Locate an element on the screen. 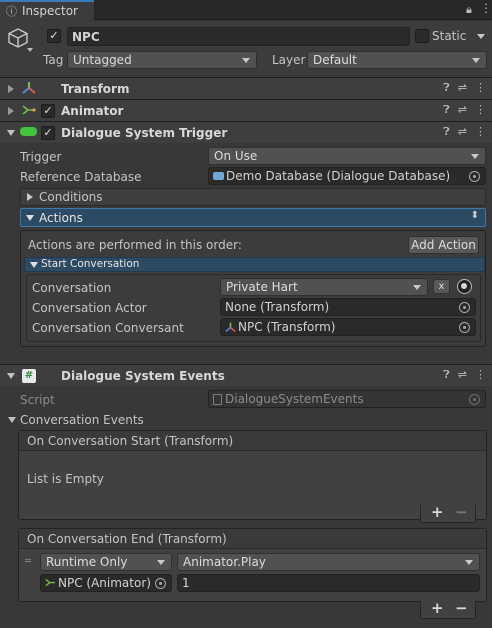  drag-handle-icon: ═ is located at coordinates (28, 561).